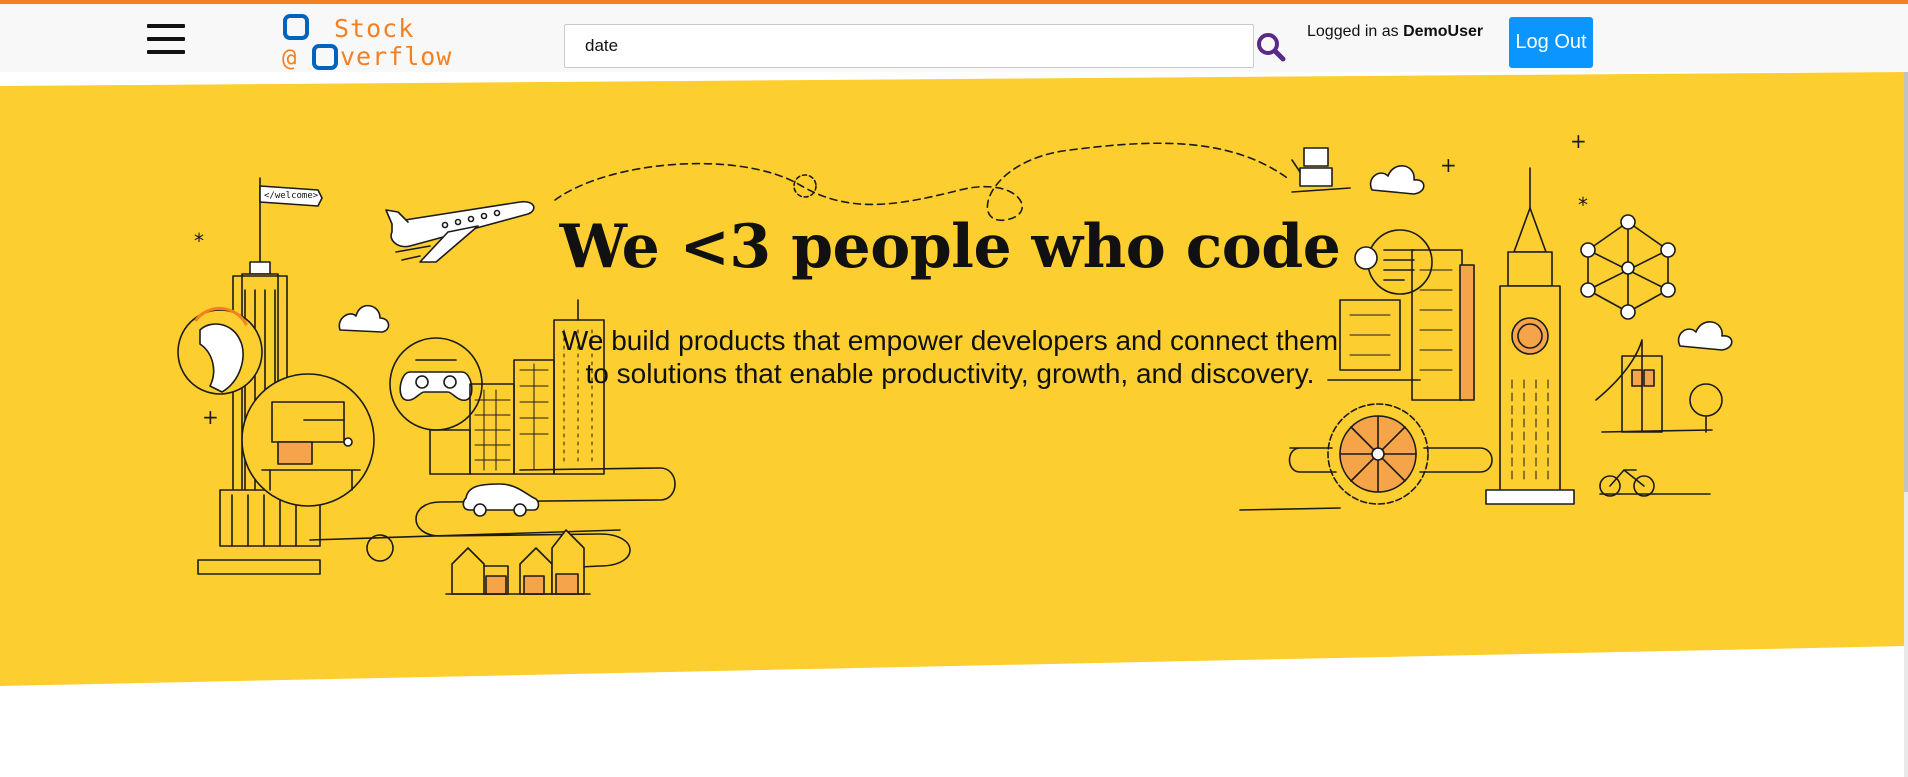  Describe the element at coordinates (1654, 386) in the screenshot. I see `bridge` at that location.